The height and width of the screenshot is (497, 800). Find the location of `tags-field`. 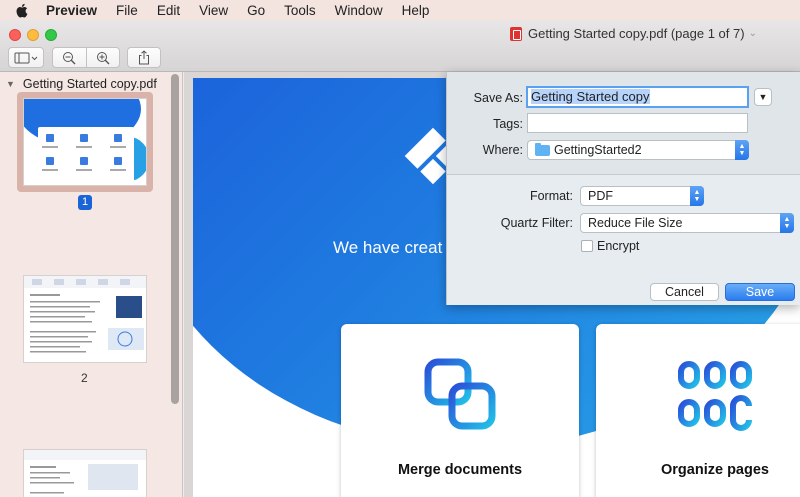

tags-field is located at coordinates (637, 123).